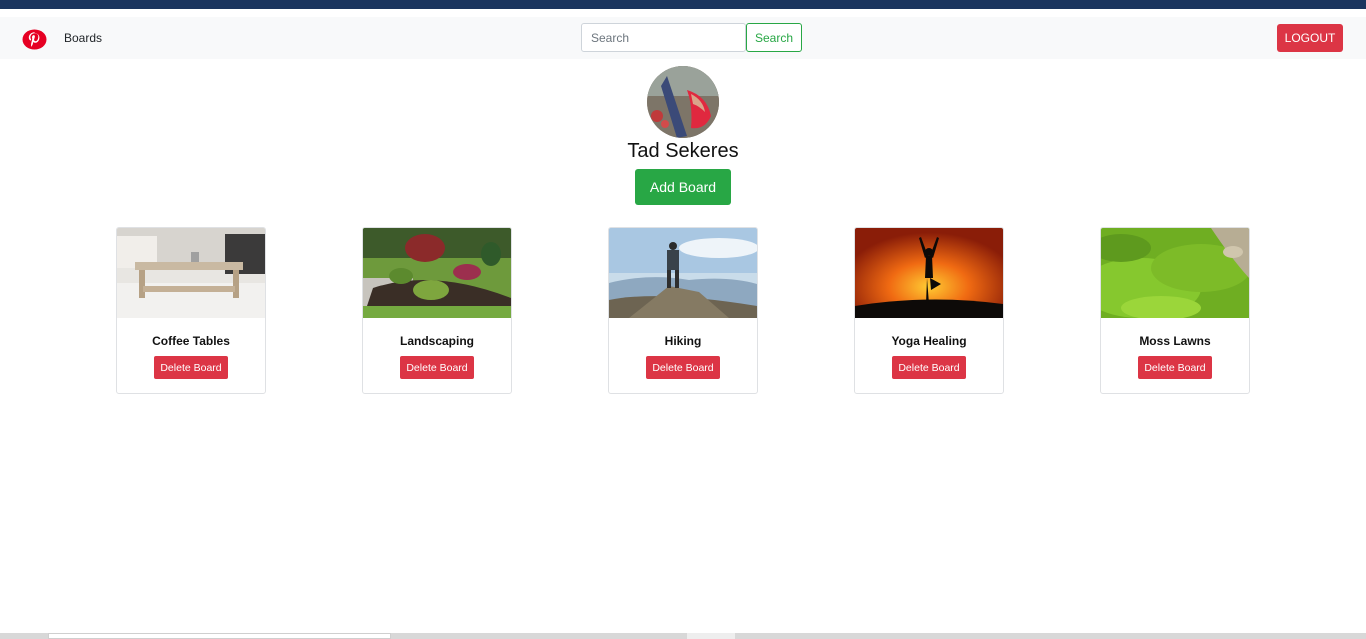  What do you see at coordinates (663, 37) in the screenshot?
I see `search-input` at bounding box center [663, 37].